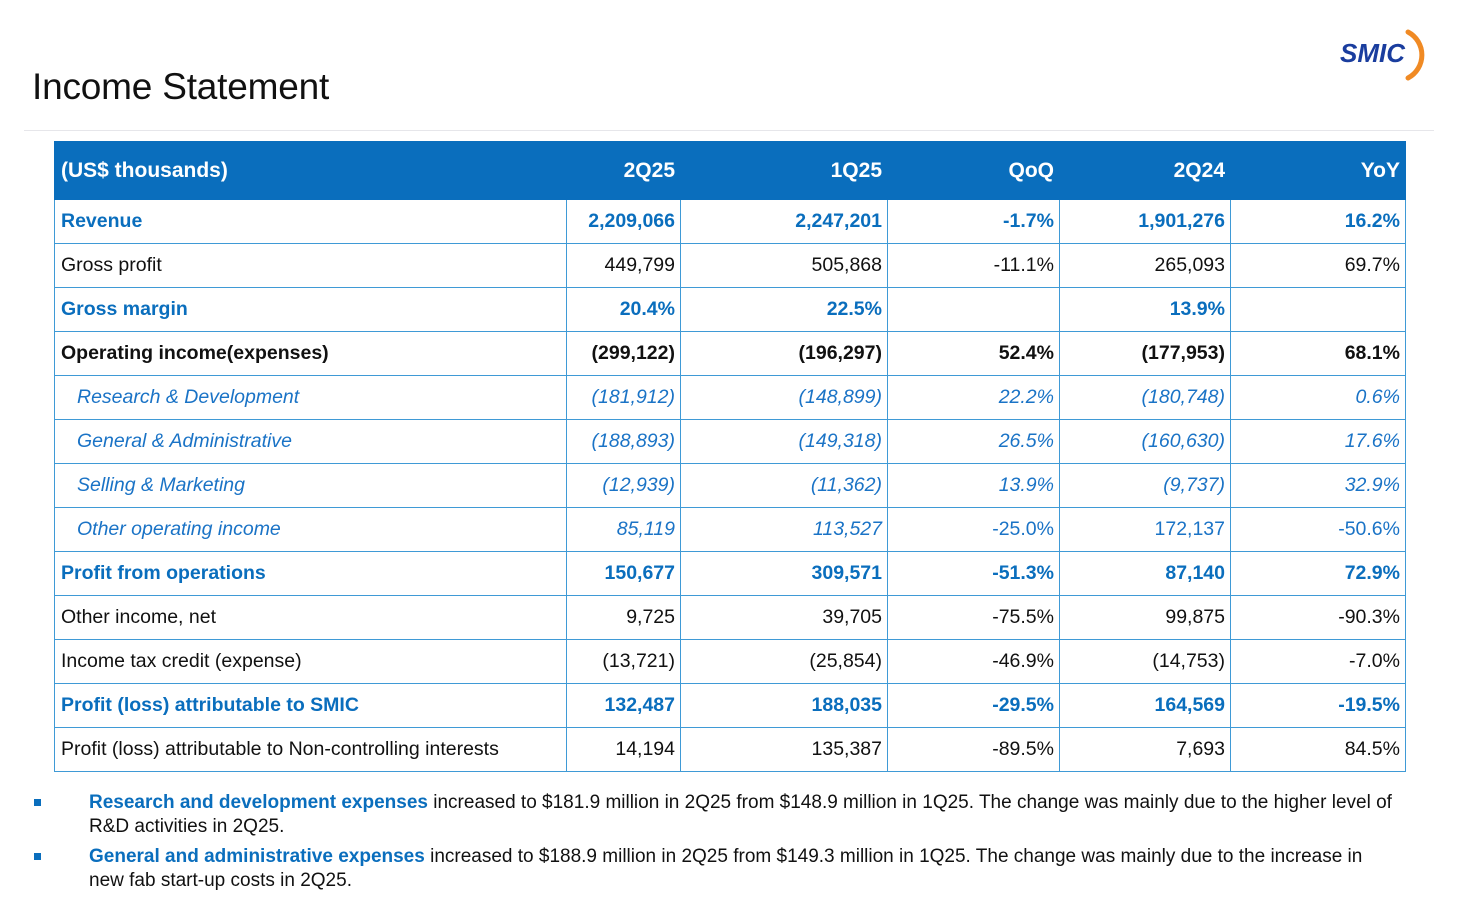  I want to click on column-header: 2Q25, so click(623, 170).